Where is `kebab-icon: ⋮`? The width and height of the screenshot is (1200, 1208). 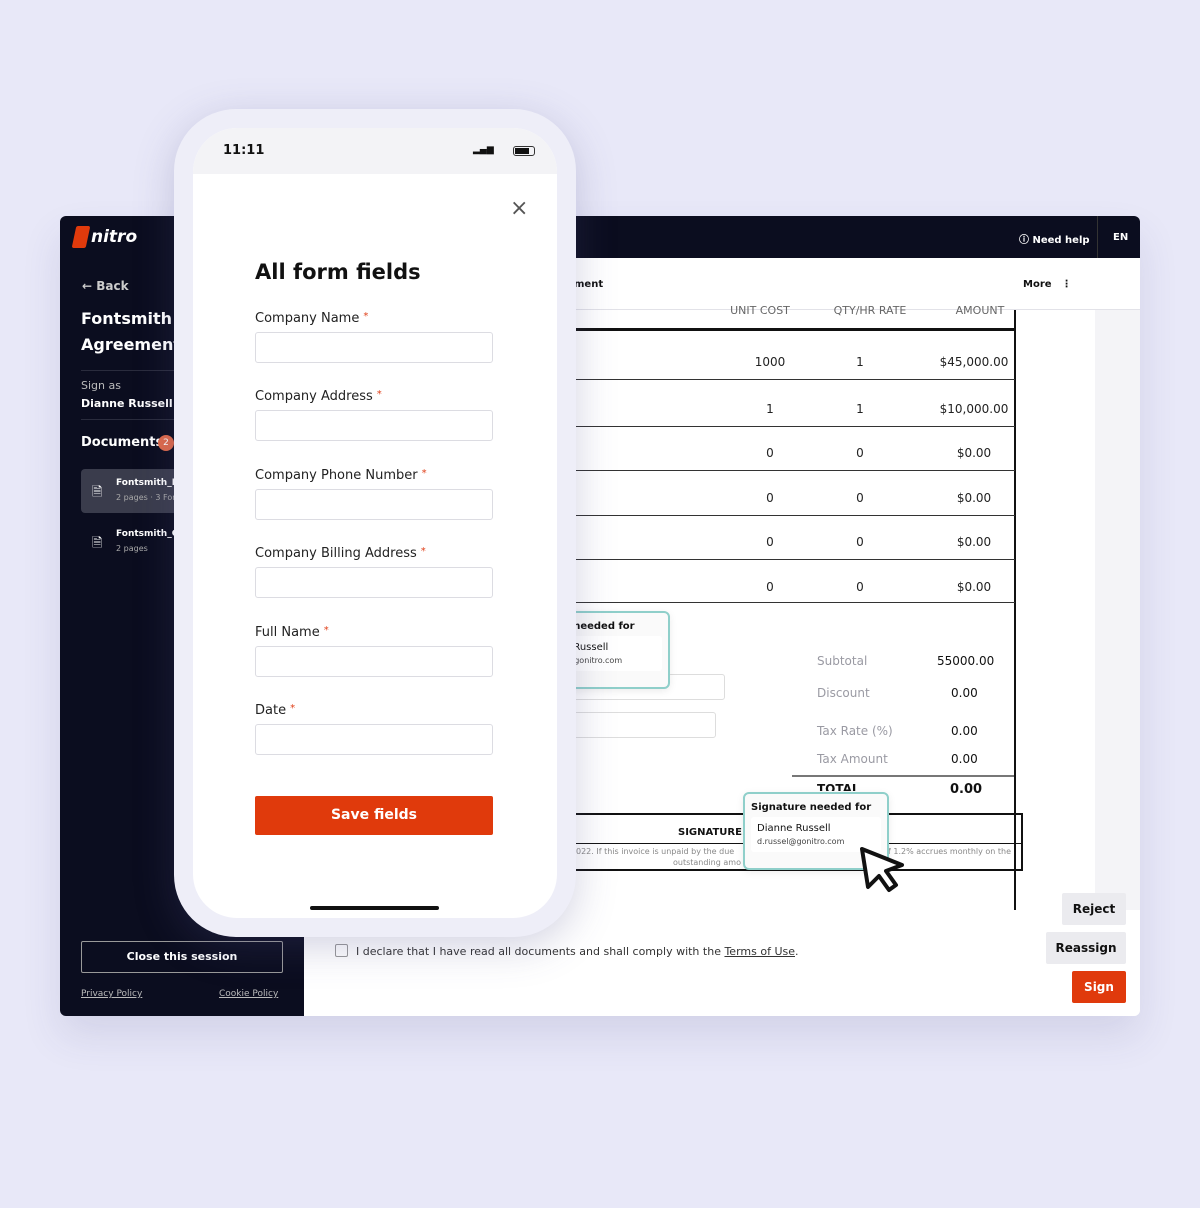
kebab-icon: ⋮ is located at coordinates (1066, 284).